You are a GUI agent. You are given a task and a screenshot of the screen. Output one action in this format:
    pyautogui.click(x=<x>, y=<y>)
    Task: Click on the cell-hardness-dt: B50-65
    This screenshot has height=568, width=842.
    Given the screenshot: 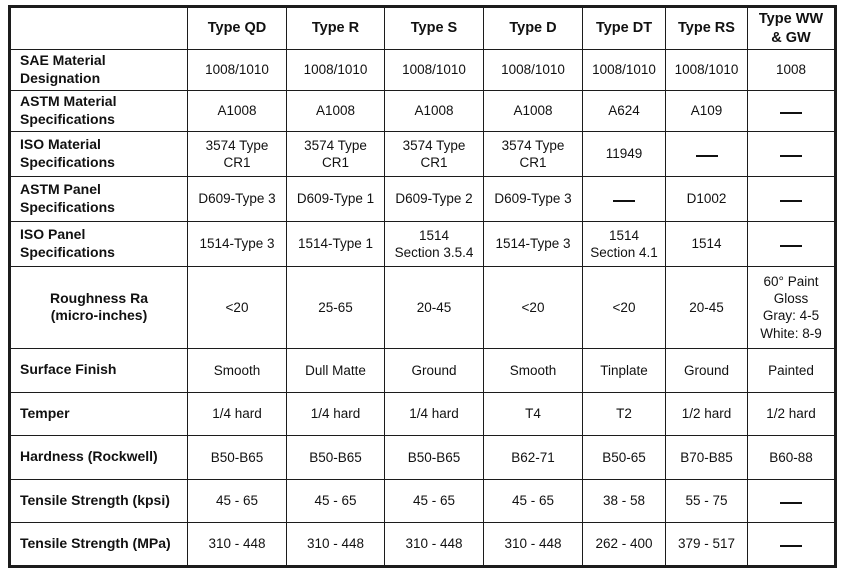 What is the action you would take?
    pyautogui.click(x=624, y=457)
    